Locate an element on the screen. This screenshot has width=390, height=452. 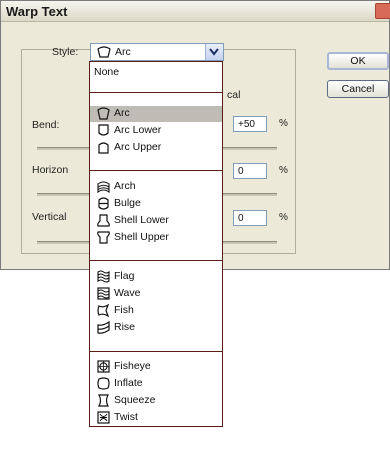
list-item-label: Arch is located at coordinates (125, 186).